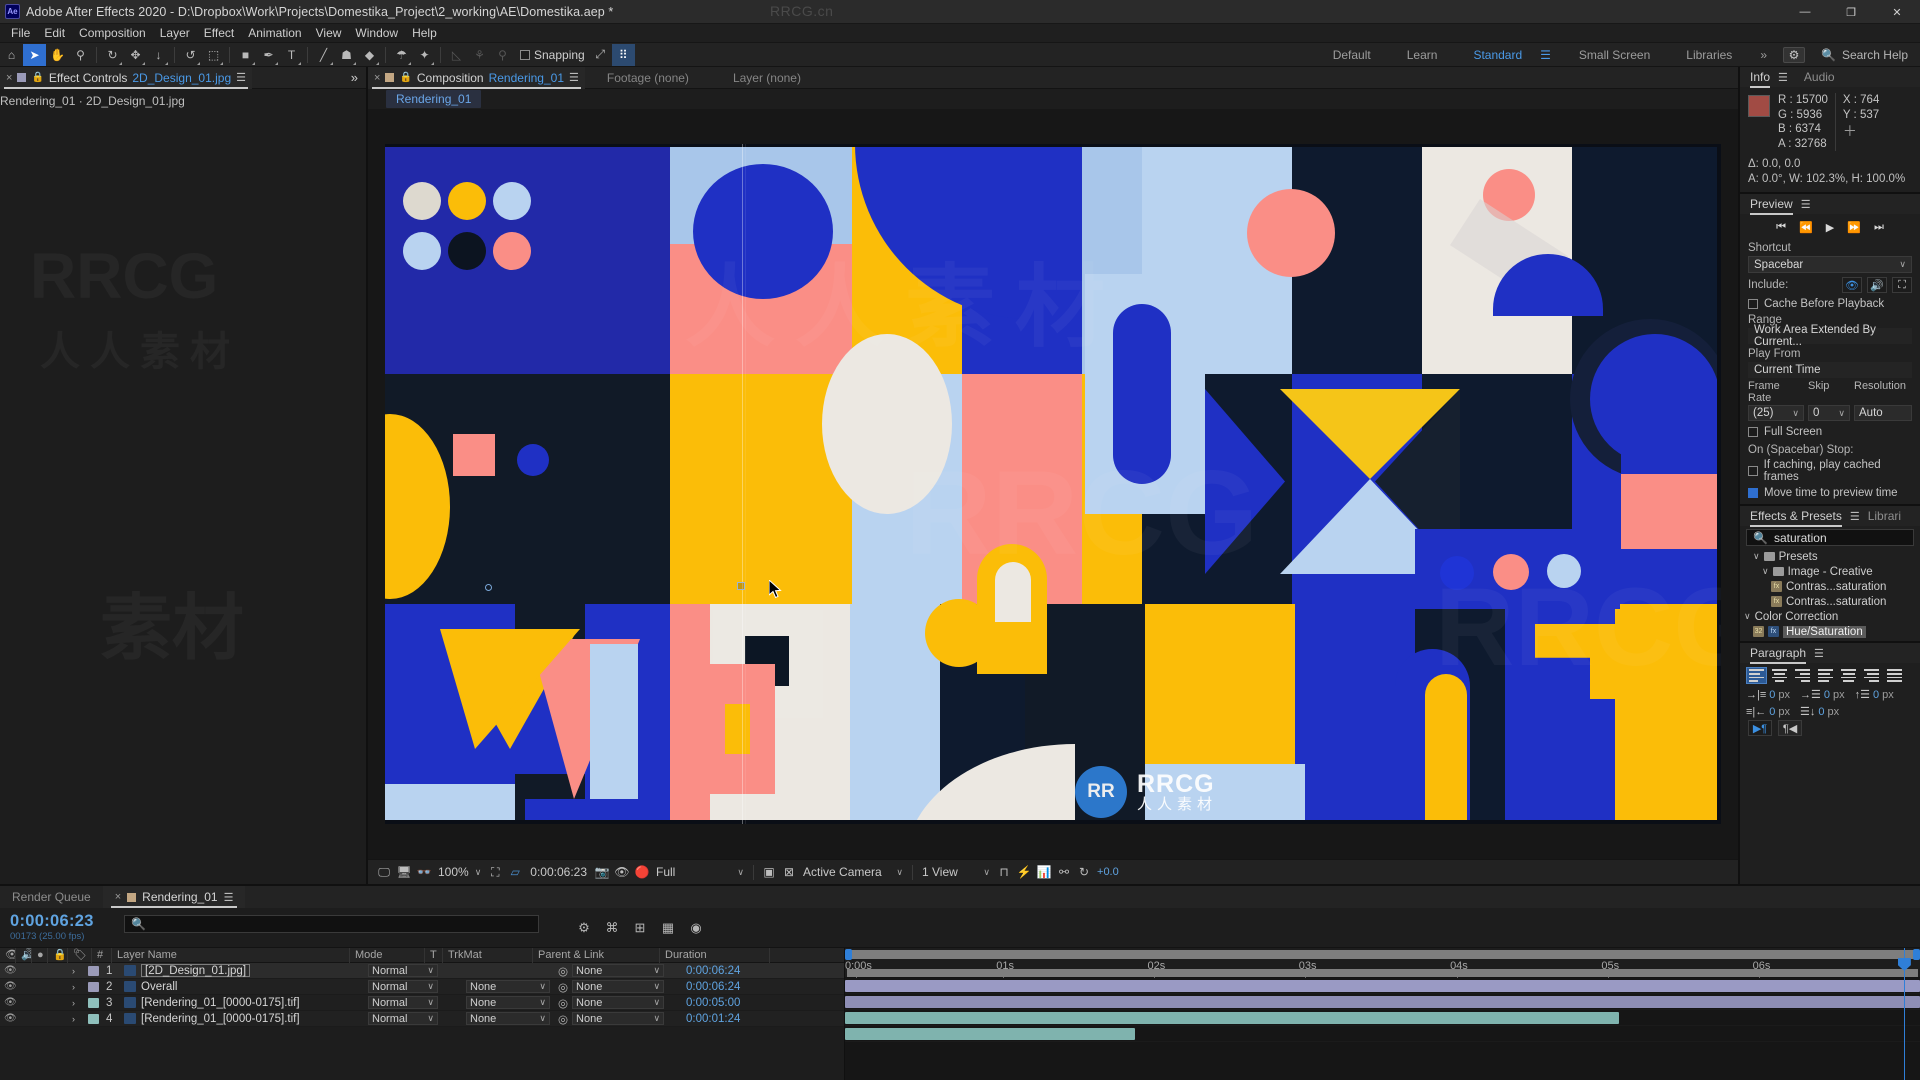  What do you see at coordinates (196, 970) in the screenshot?
I see `layer-name: [2D_Design_01.jpg]` at bounding box center [196, 970].